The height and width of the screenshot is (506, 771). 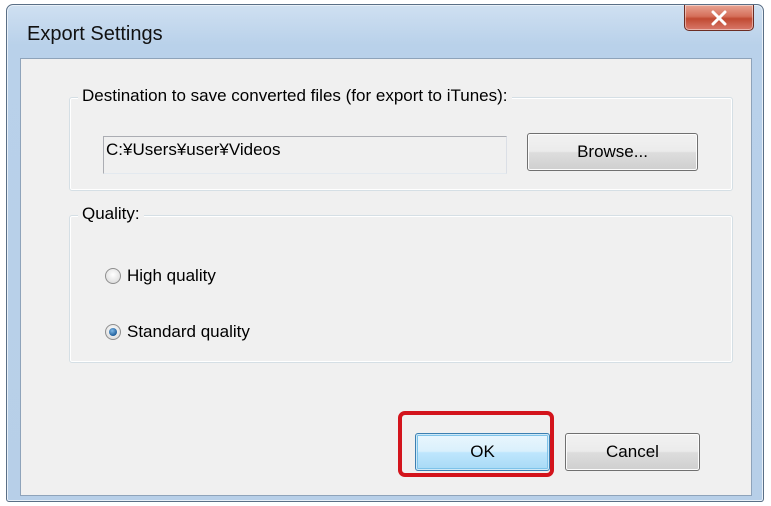 I want to click on destination-path-field: C:¥Users¥user¥Videos, so click(x=305, y=155).